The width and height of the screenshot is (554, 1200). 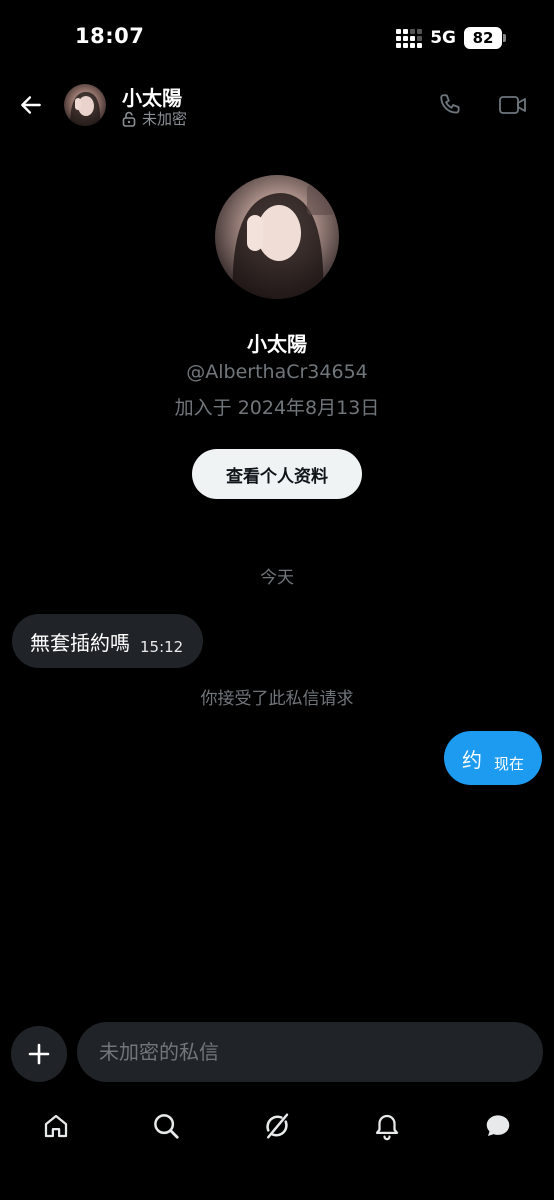 I want to click on incoming-message: 無套插約嗎 15:12, so click(x=108, y=641).